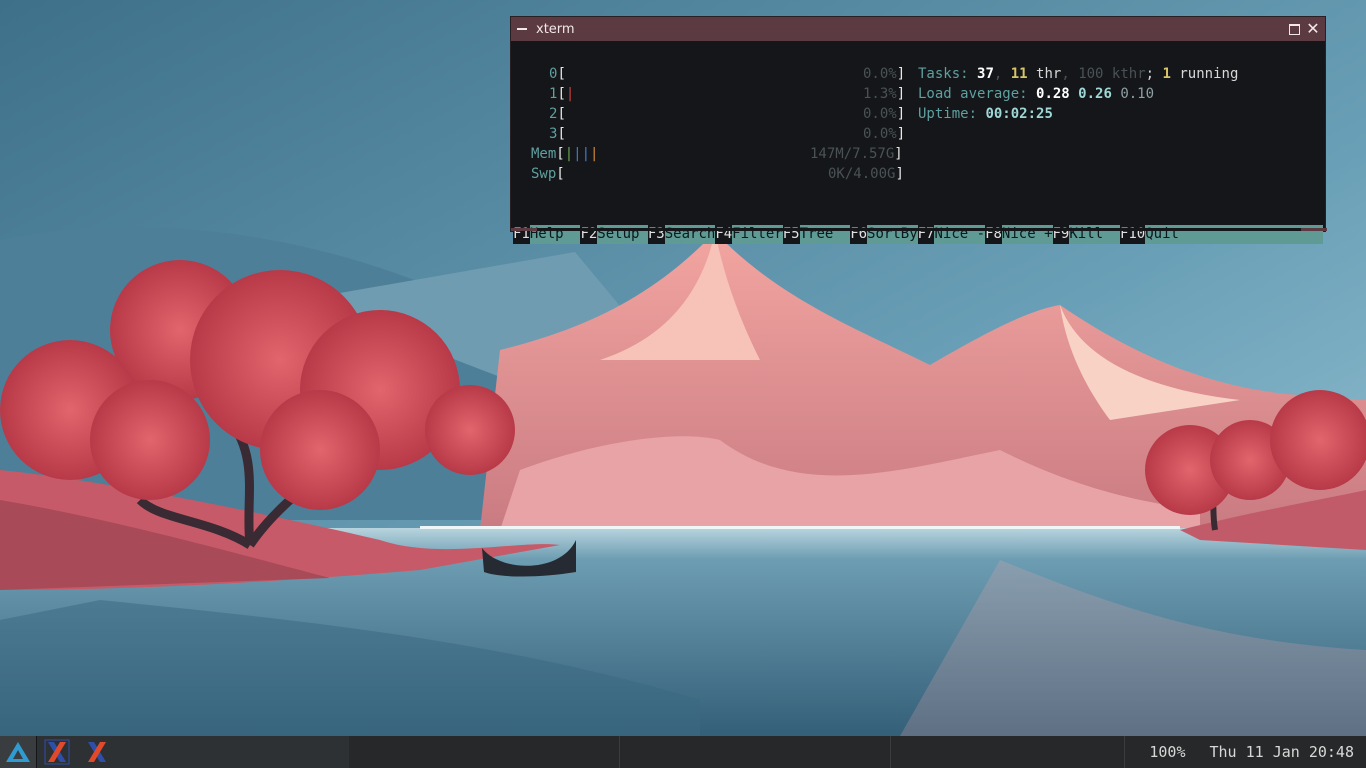 The height and width of the screenshot is (768, 1366). Describe the element at coordinates (557, 134) in the screenshot. I see `cpu-meter-3: 3[` at that location.